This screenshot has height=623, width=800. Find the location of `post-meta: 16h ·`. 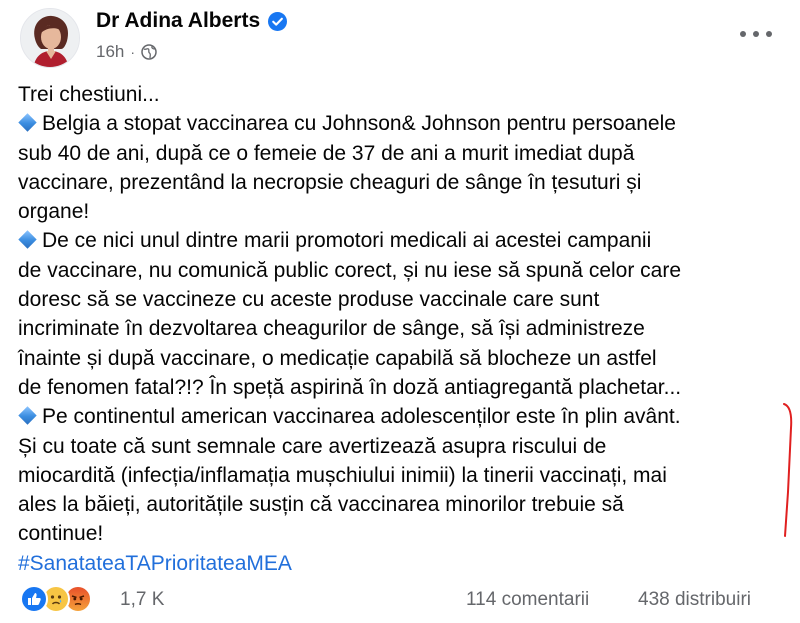

post-meta: 16h · is located at coordinates (126, 52).